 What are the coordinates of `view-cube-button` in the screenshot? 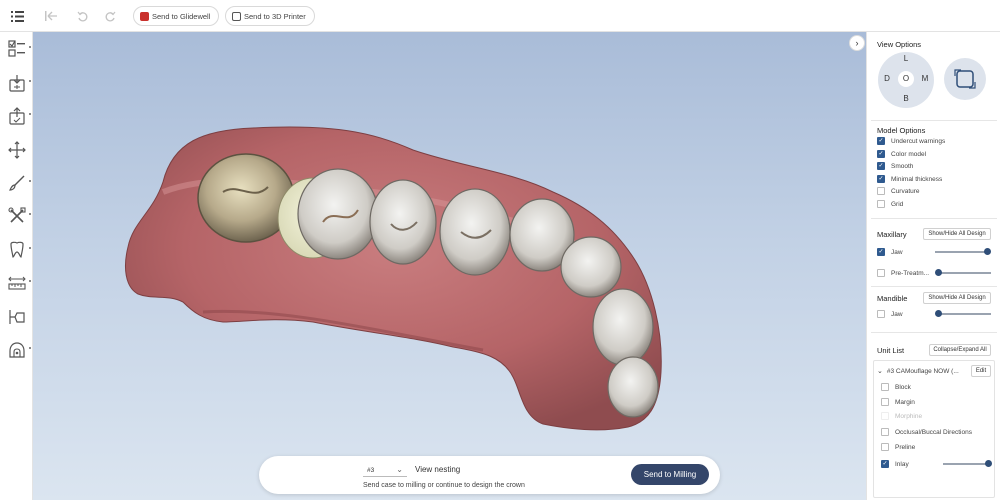 It's located at (965, 79).